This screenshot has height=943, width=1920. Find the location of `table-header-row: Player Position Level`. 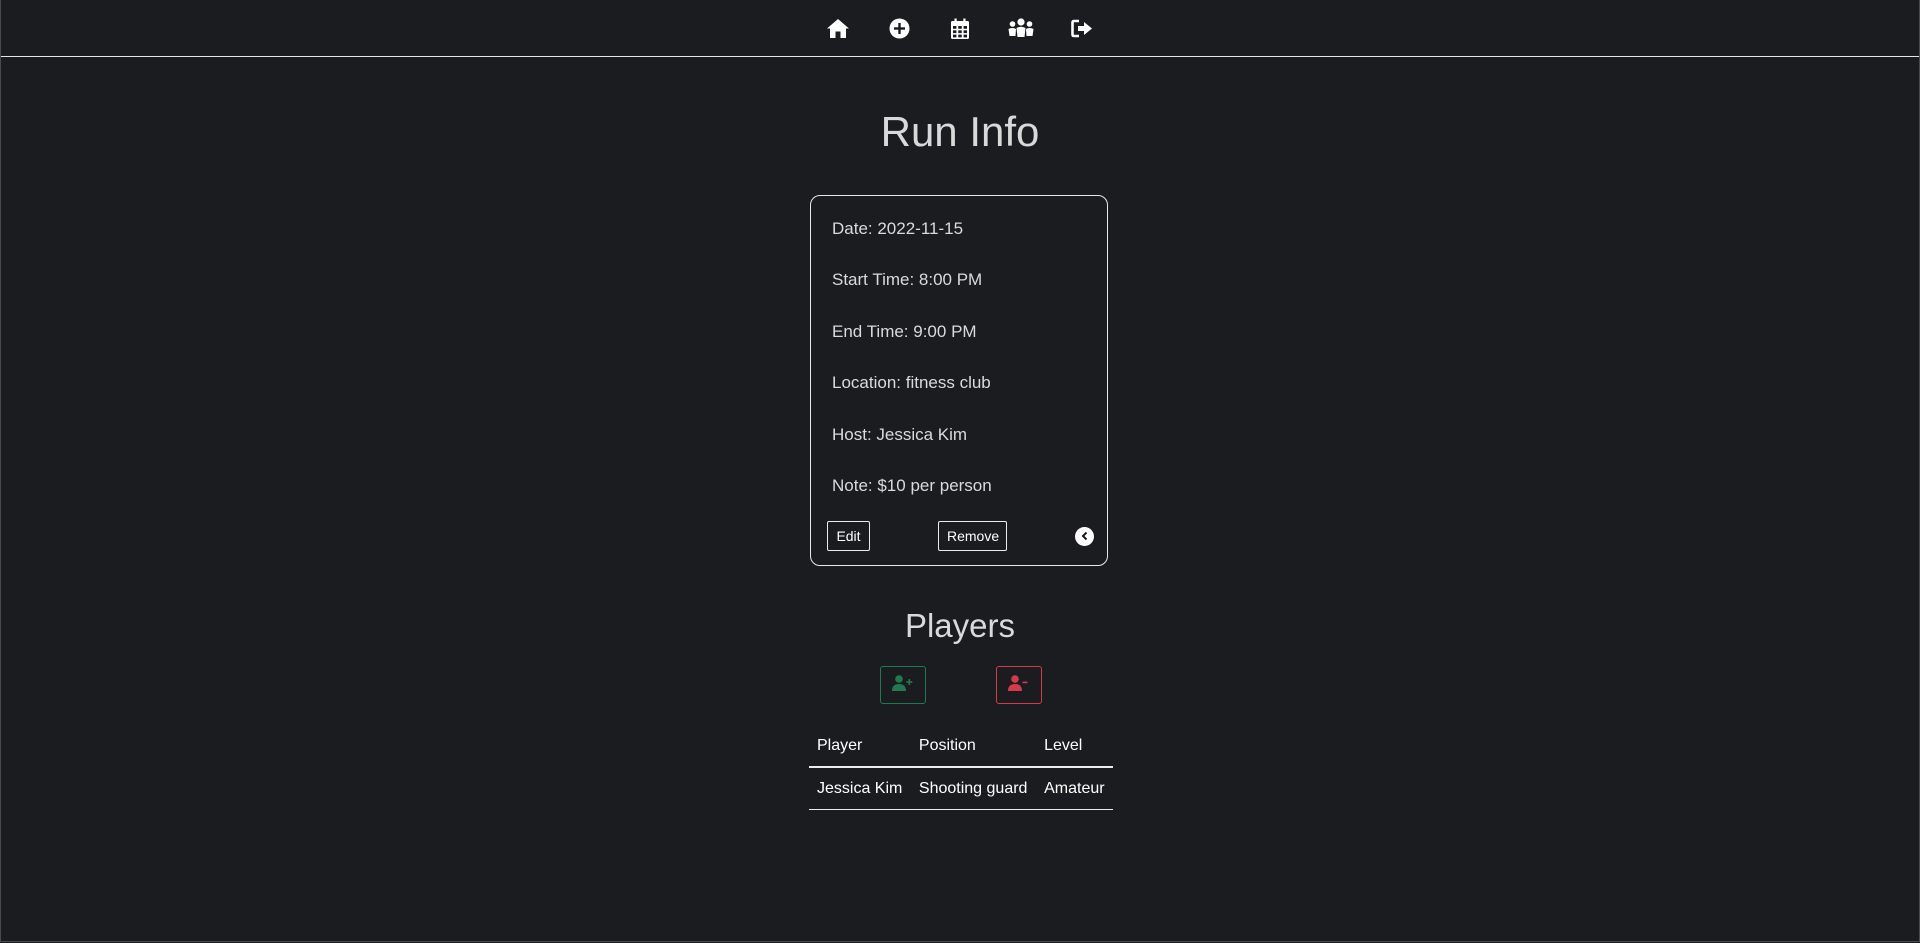

table-header-row: Player Position Level is located at coordinates (961, 746).